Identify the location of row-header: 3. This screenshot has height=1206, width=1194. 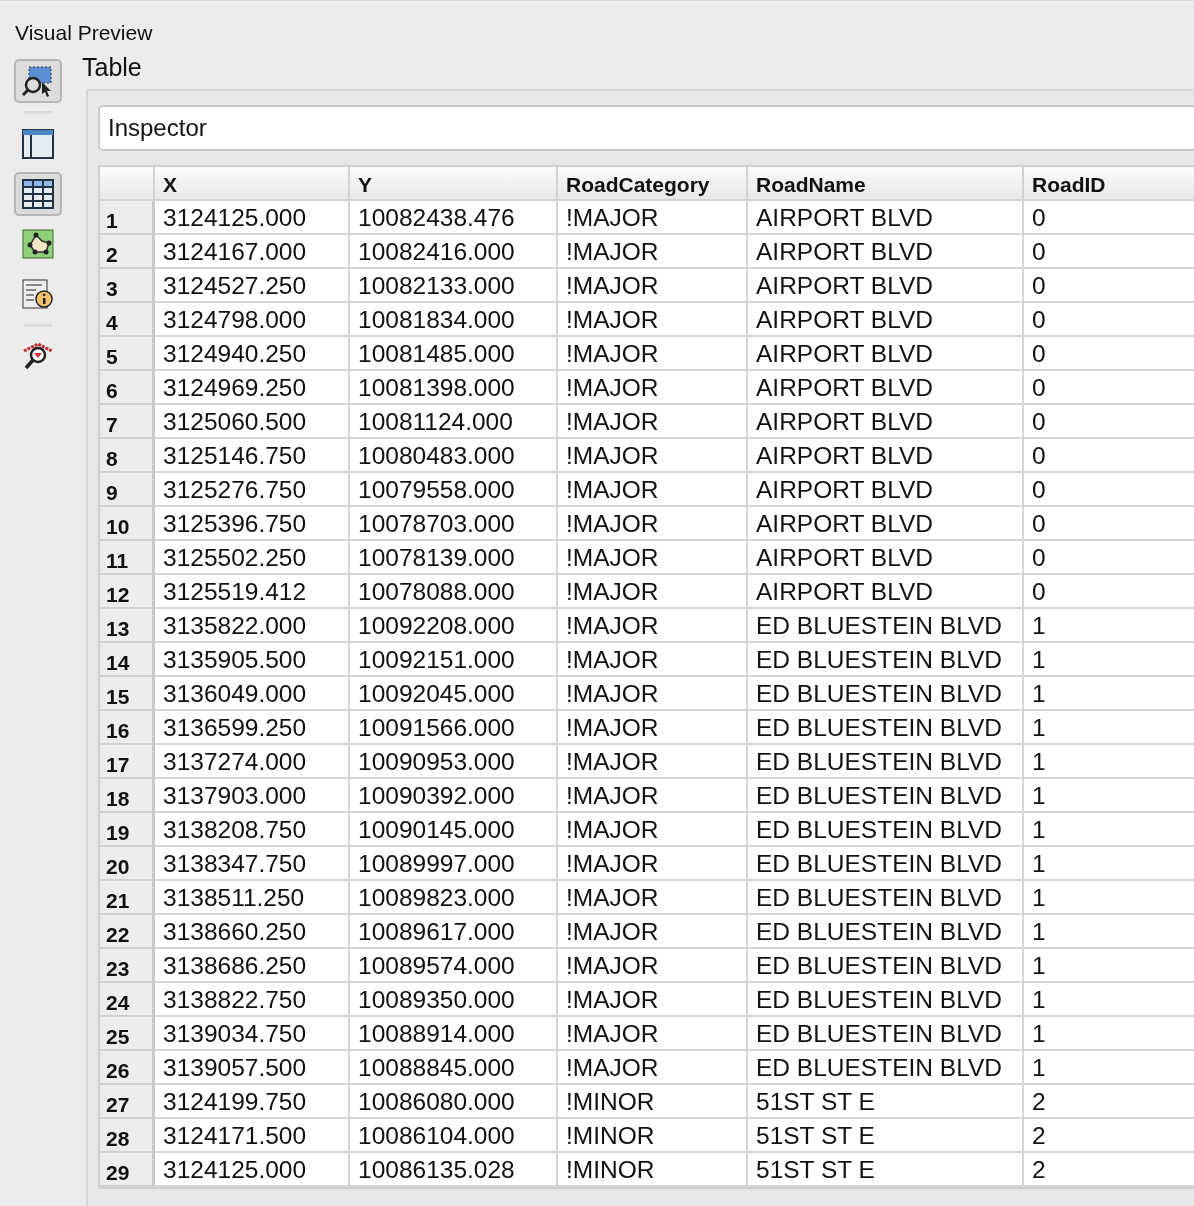
(127, 286).